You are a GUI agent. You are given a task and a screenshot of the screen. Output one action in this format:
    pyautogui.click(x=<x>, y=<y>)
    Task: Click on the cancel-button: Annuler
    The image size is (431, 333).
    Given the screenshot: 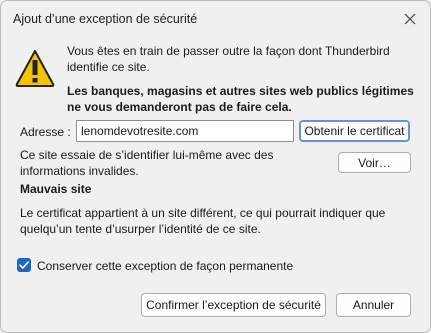 What is the action you would take?
    pyautogui.click(x=373, y=305)
    